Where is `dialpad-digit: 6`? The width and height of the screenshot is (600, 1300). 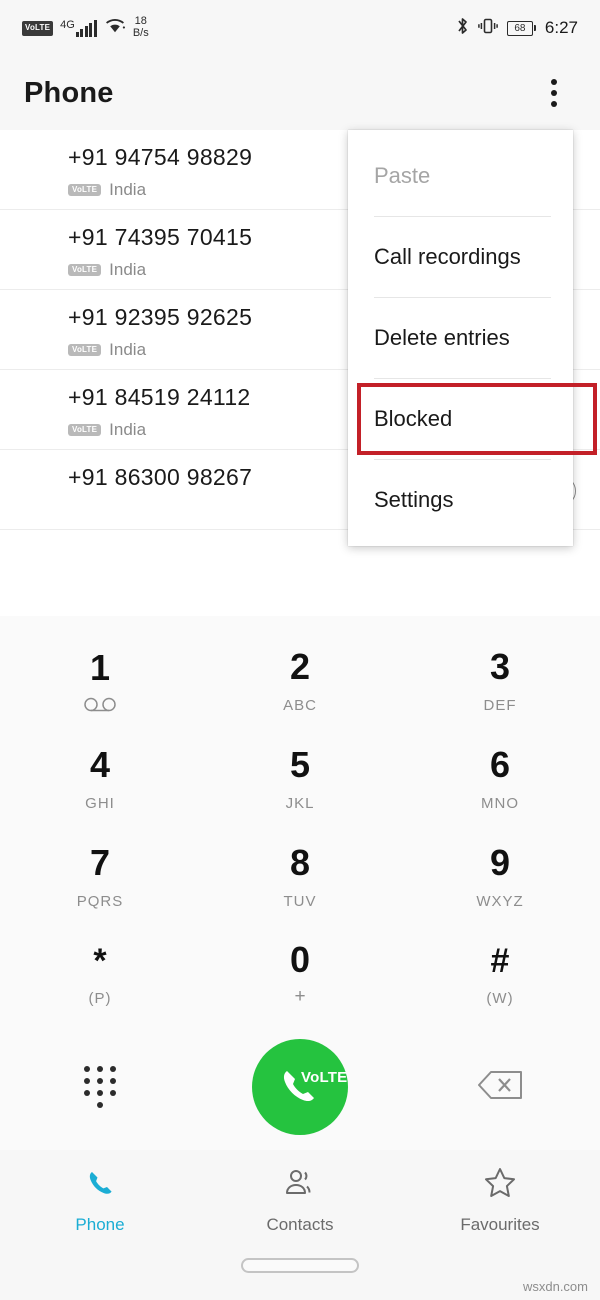
dialpad-digit: 6 is located at coordinates (500, 764).